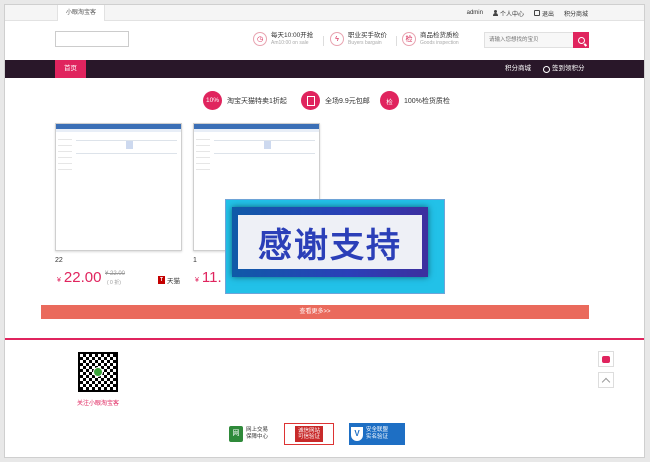  Describe the element at coordinates (511, 14) in the screenshot. I see `profile-link-label: 个人中心` at that location.